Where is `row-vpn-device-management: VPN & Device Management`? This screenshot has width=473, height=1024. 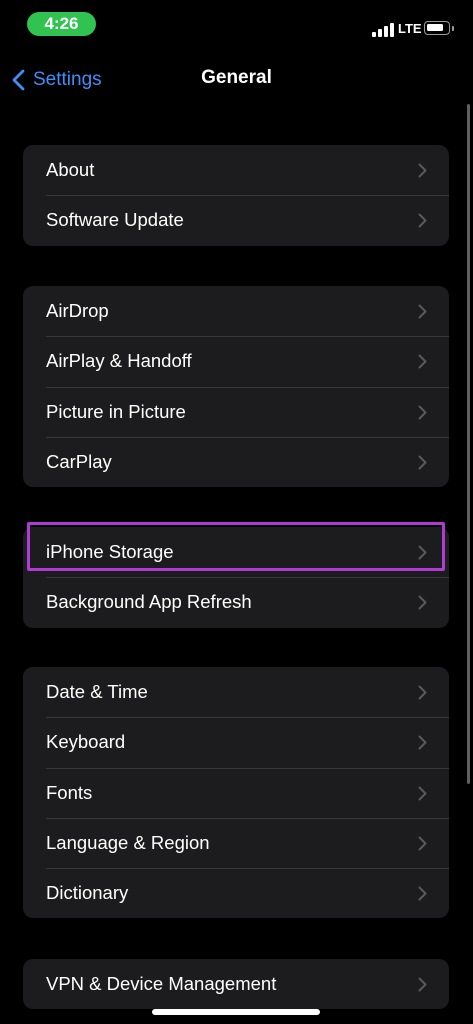 row-vpn-device-management: VPN & Device Management is located at coordinates (236, 984).